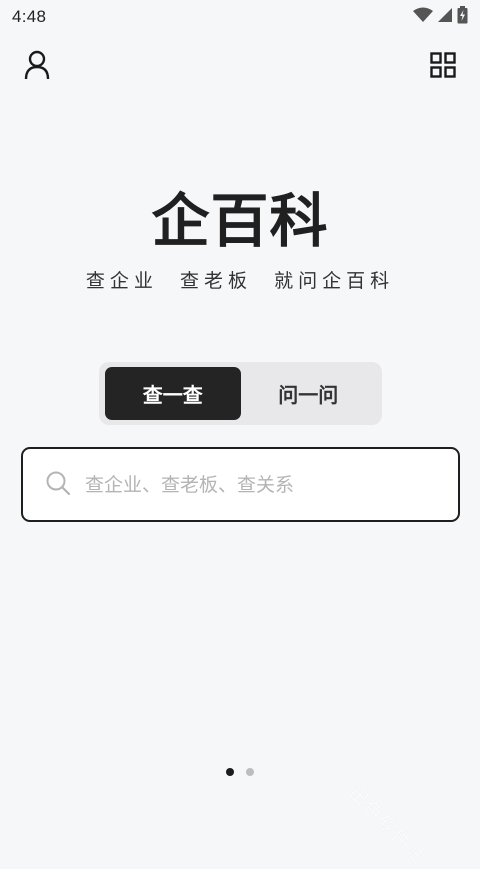 The image size is (480, 869). I want to click on pager-dots, so click(240, 772).